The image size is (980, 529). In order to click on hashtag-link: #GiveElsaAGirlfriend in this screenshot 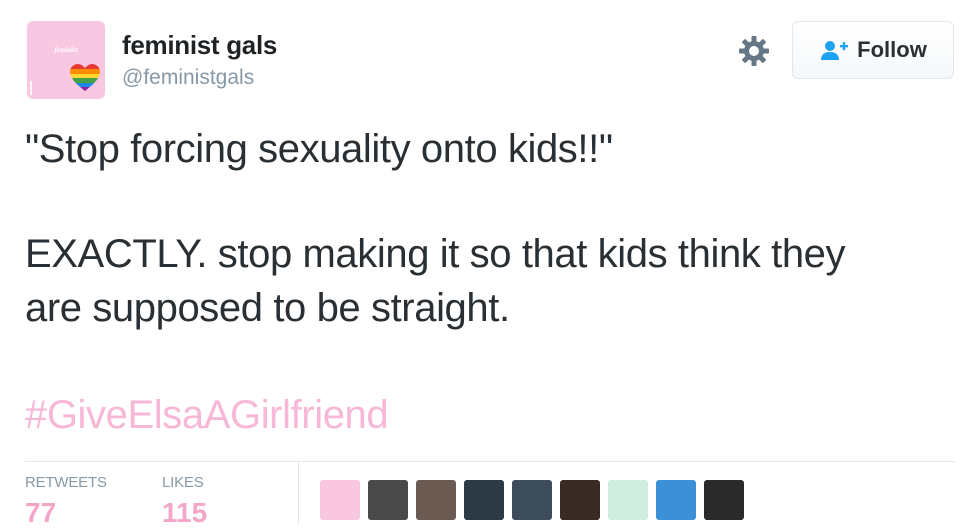, I will do `click(207, 415)`.